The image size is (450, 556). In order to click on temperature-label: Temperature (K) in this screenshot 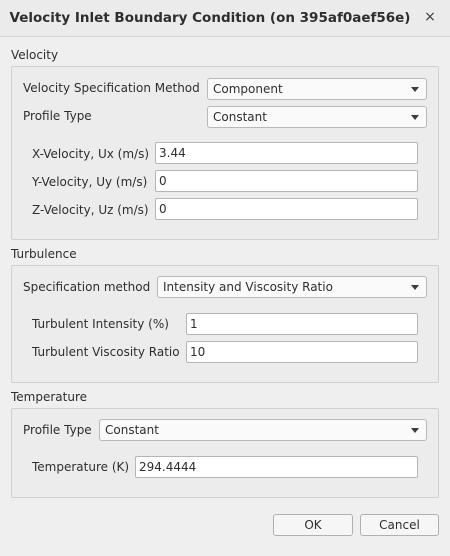, I will do `click(81, 467)`.